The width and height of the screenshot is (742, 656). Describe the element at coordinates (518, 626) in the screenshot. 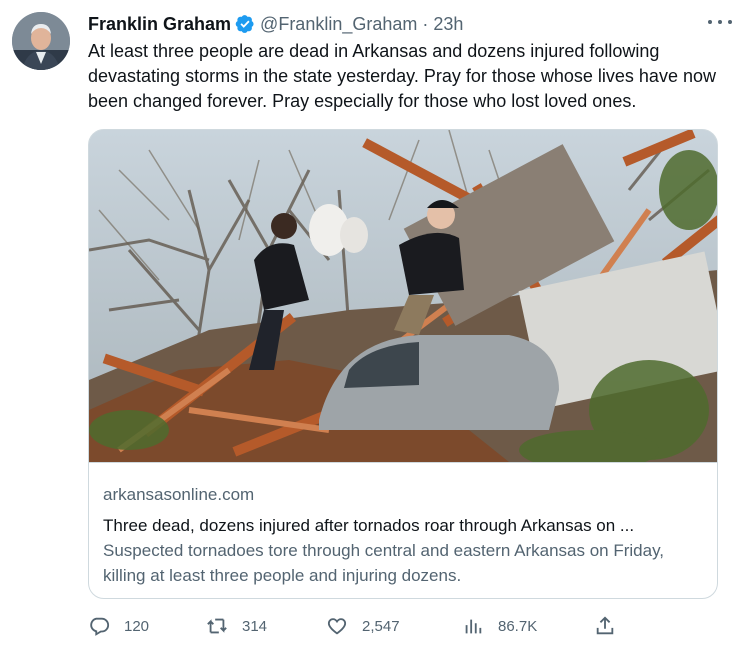

I see `views-count: 86.7K` at that location.